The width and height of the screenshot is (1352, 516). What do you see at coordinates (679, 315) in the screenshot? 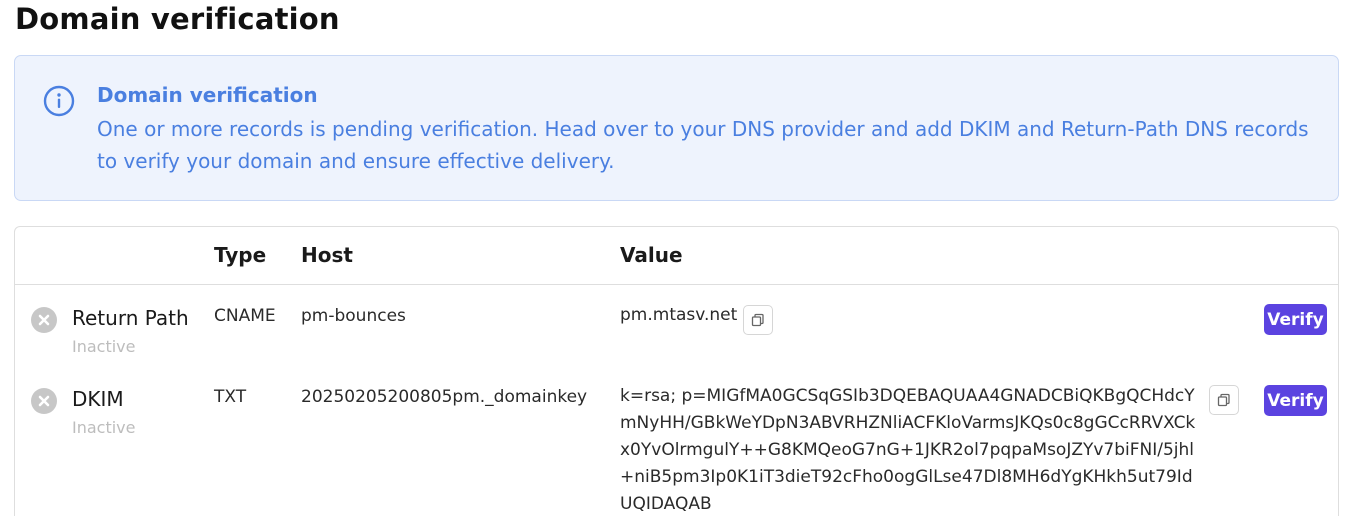
I see `record-value: pm.mtasv.net` at bounding box center [679, 315].